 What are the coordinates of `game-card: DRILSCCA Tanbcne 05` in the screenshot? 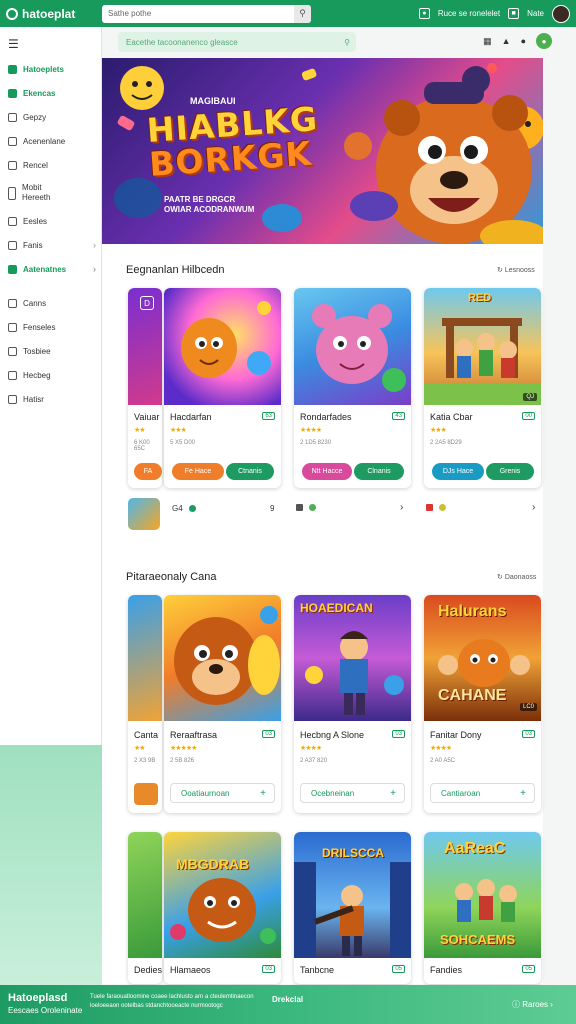 It's located at (352, 908).